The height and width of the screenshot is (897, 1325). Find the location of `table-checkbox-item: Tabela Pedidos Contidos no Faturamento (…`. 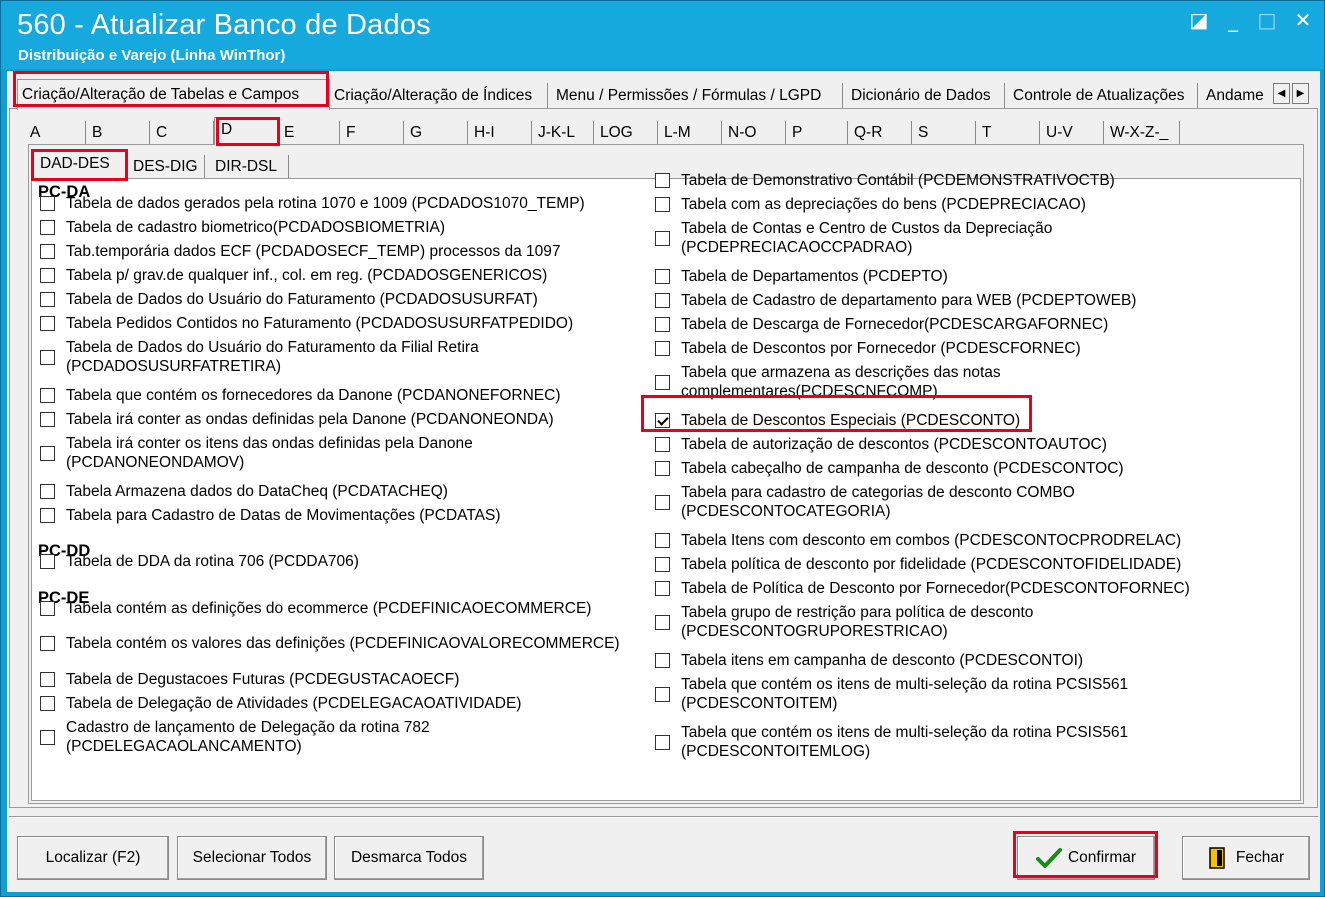

table-checkbox-item: Tabela Pedidos Contidos no Faturamento (… is located at coordinates (335, 323).